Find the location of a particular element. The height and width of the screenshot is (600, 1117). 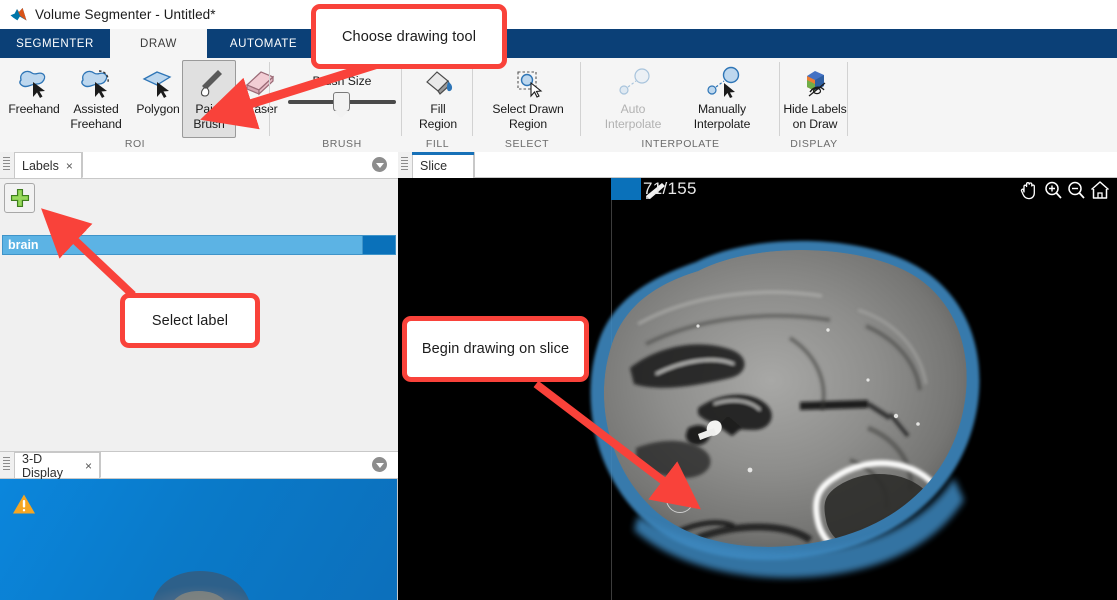

callout-begin-drawing: Begin drawing on slice is located at coordinates (495, 349).